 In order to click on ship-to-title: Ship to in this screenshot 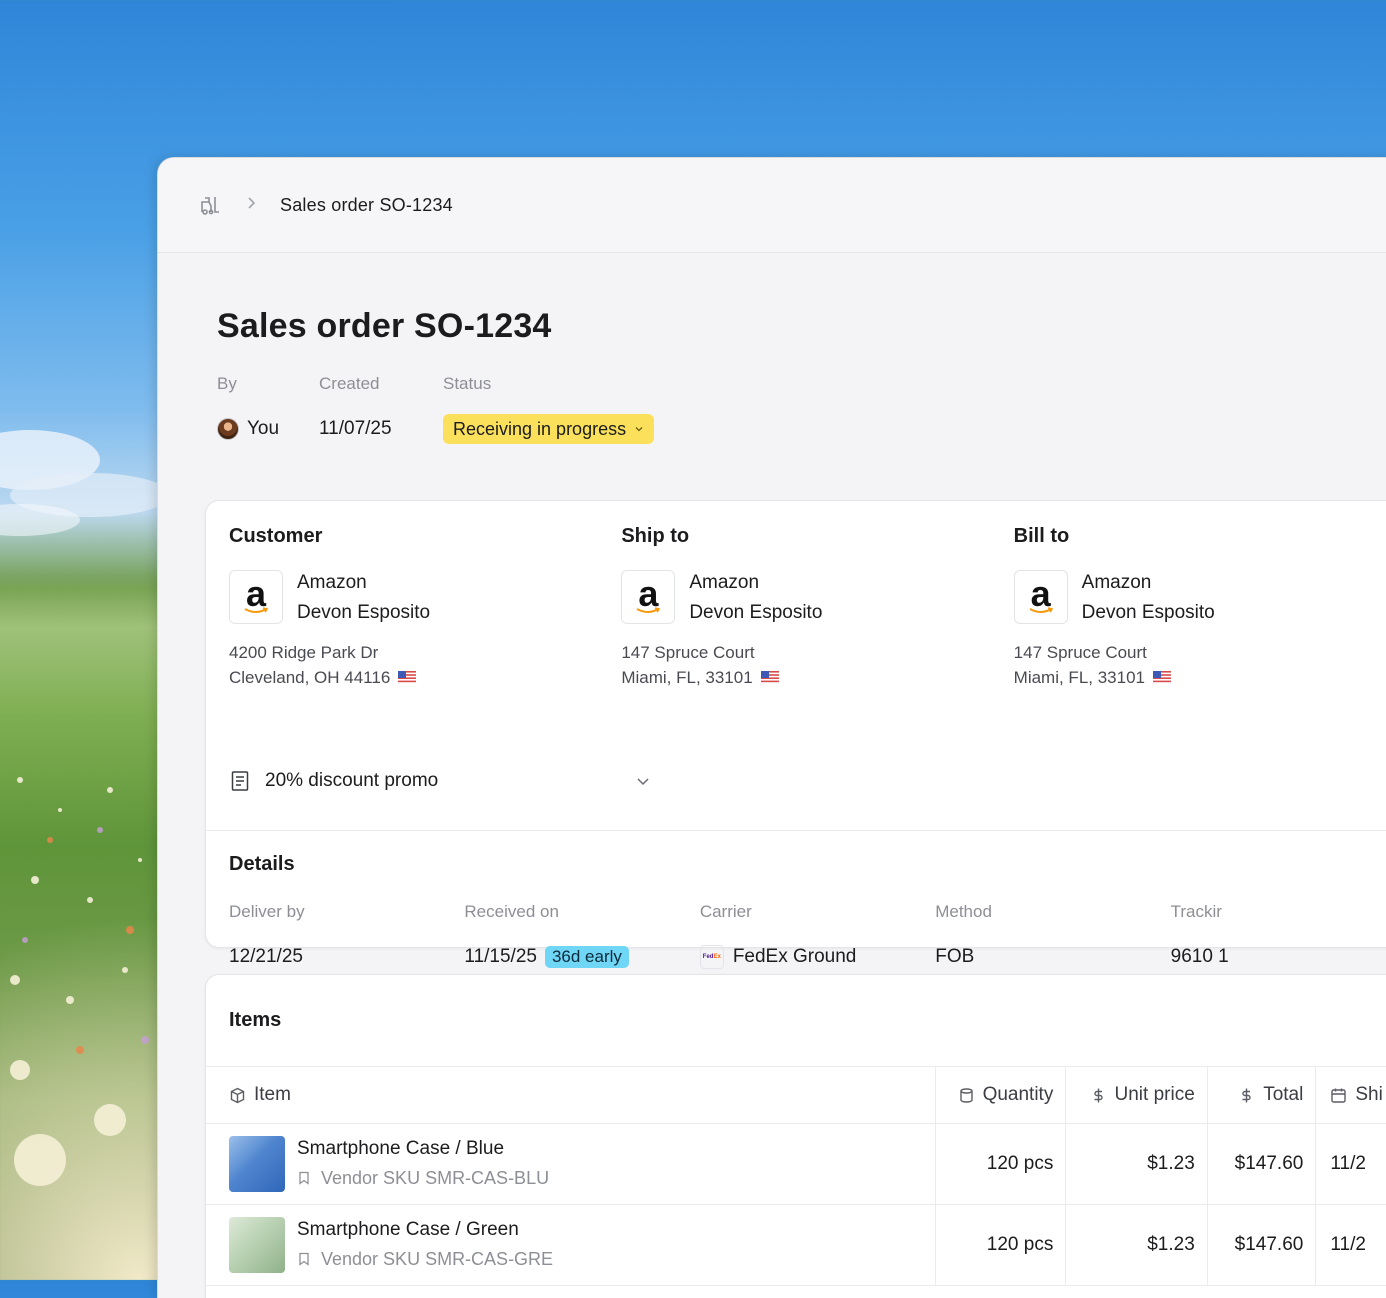, I will do `click(655, 536)`.